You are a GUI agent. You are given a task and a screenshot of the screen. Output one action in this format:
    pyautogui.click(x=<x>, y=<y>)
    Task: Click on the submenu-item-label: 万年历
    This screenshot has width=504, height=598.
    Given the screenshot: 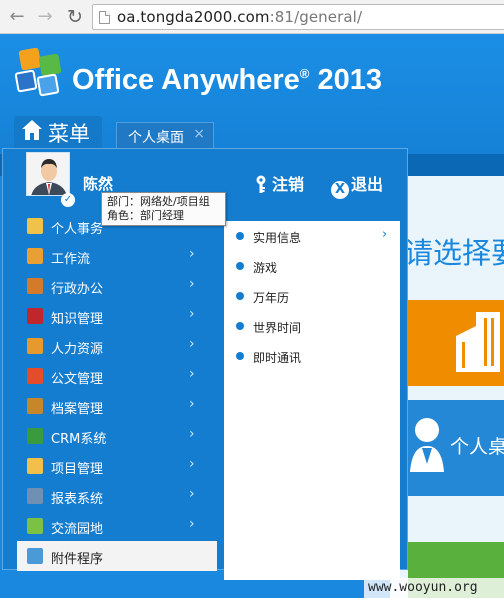 What is the action you would take?
    pyautogui.click(x=271, y=298)
    